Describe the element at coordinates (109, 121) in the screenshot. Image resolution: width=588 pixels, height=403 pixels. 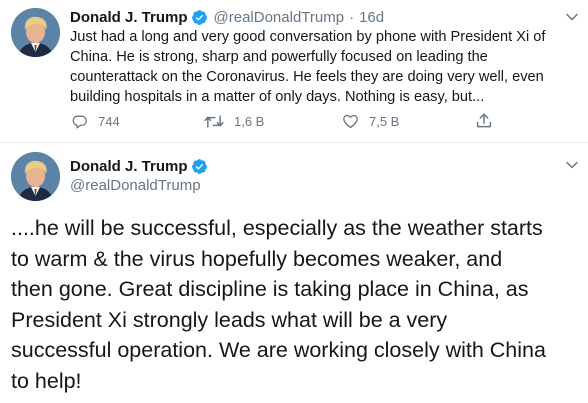
I see `reply-count: 744` at that location.